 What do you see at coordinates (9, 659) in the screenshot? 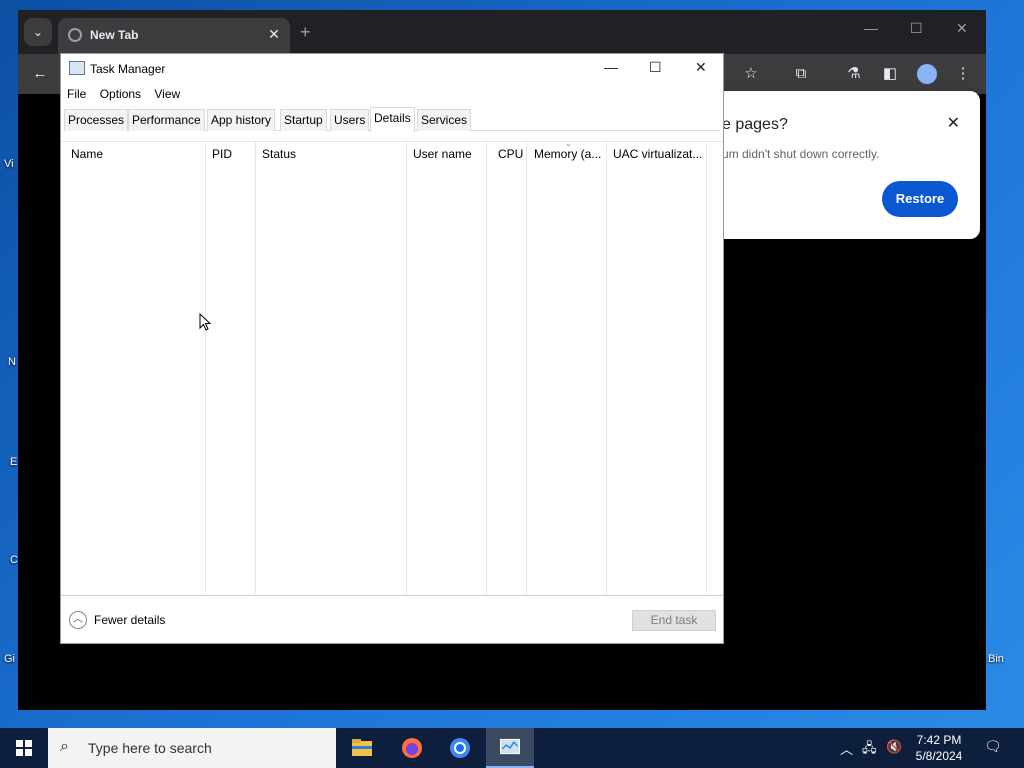
I see `desktop-icon-label: Gi` at bounding box center [9, 659].